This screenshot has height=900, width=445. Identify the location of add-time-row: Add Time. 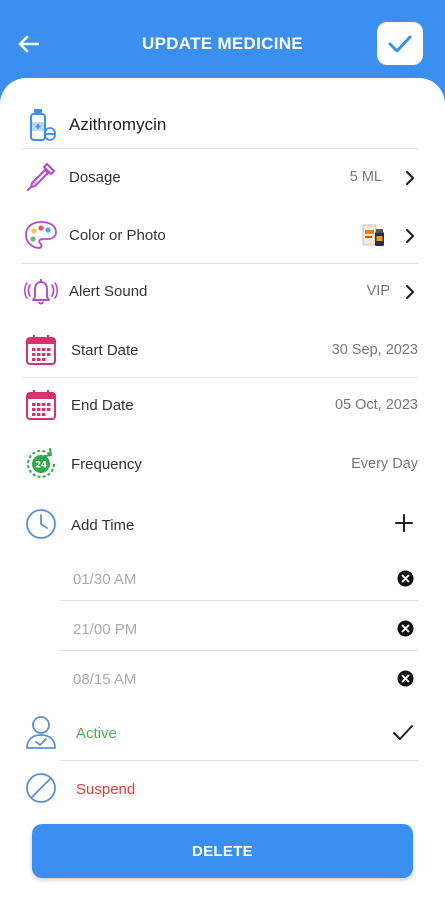
(222, 525).